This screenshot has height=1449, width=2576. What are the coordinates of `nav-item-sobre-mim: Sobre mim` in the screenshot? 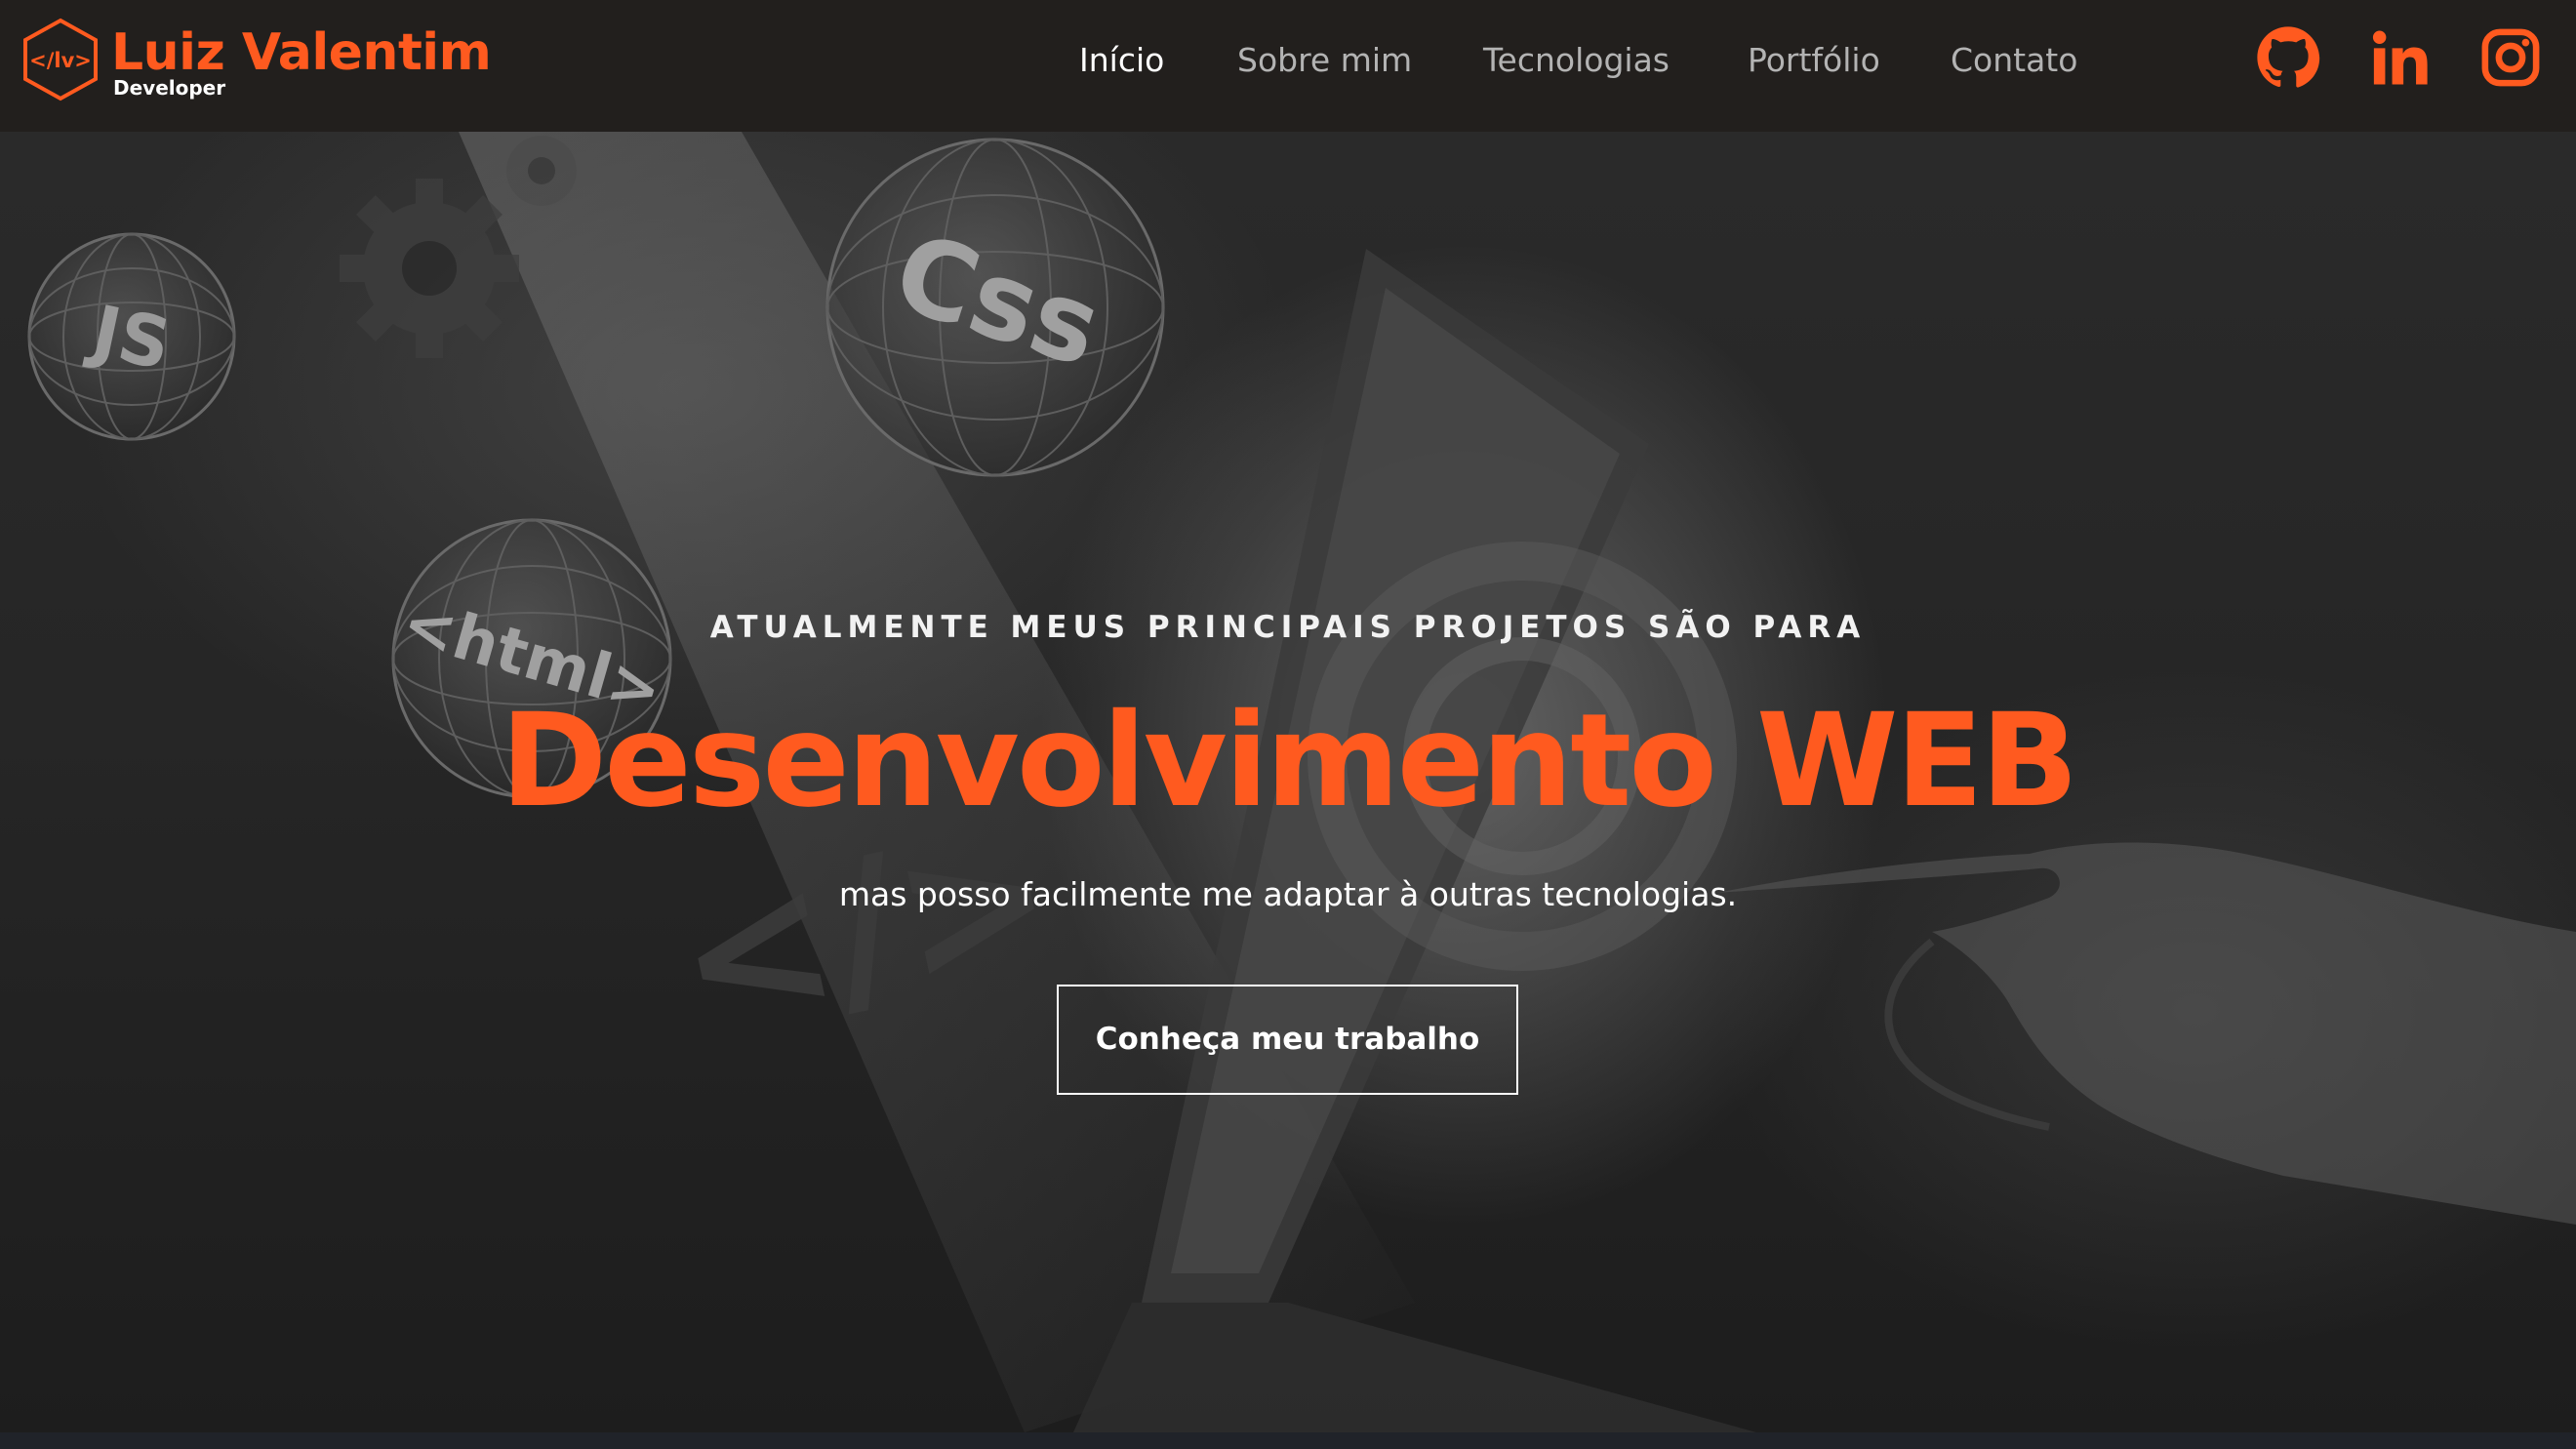 It's located at (1324, 60).